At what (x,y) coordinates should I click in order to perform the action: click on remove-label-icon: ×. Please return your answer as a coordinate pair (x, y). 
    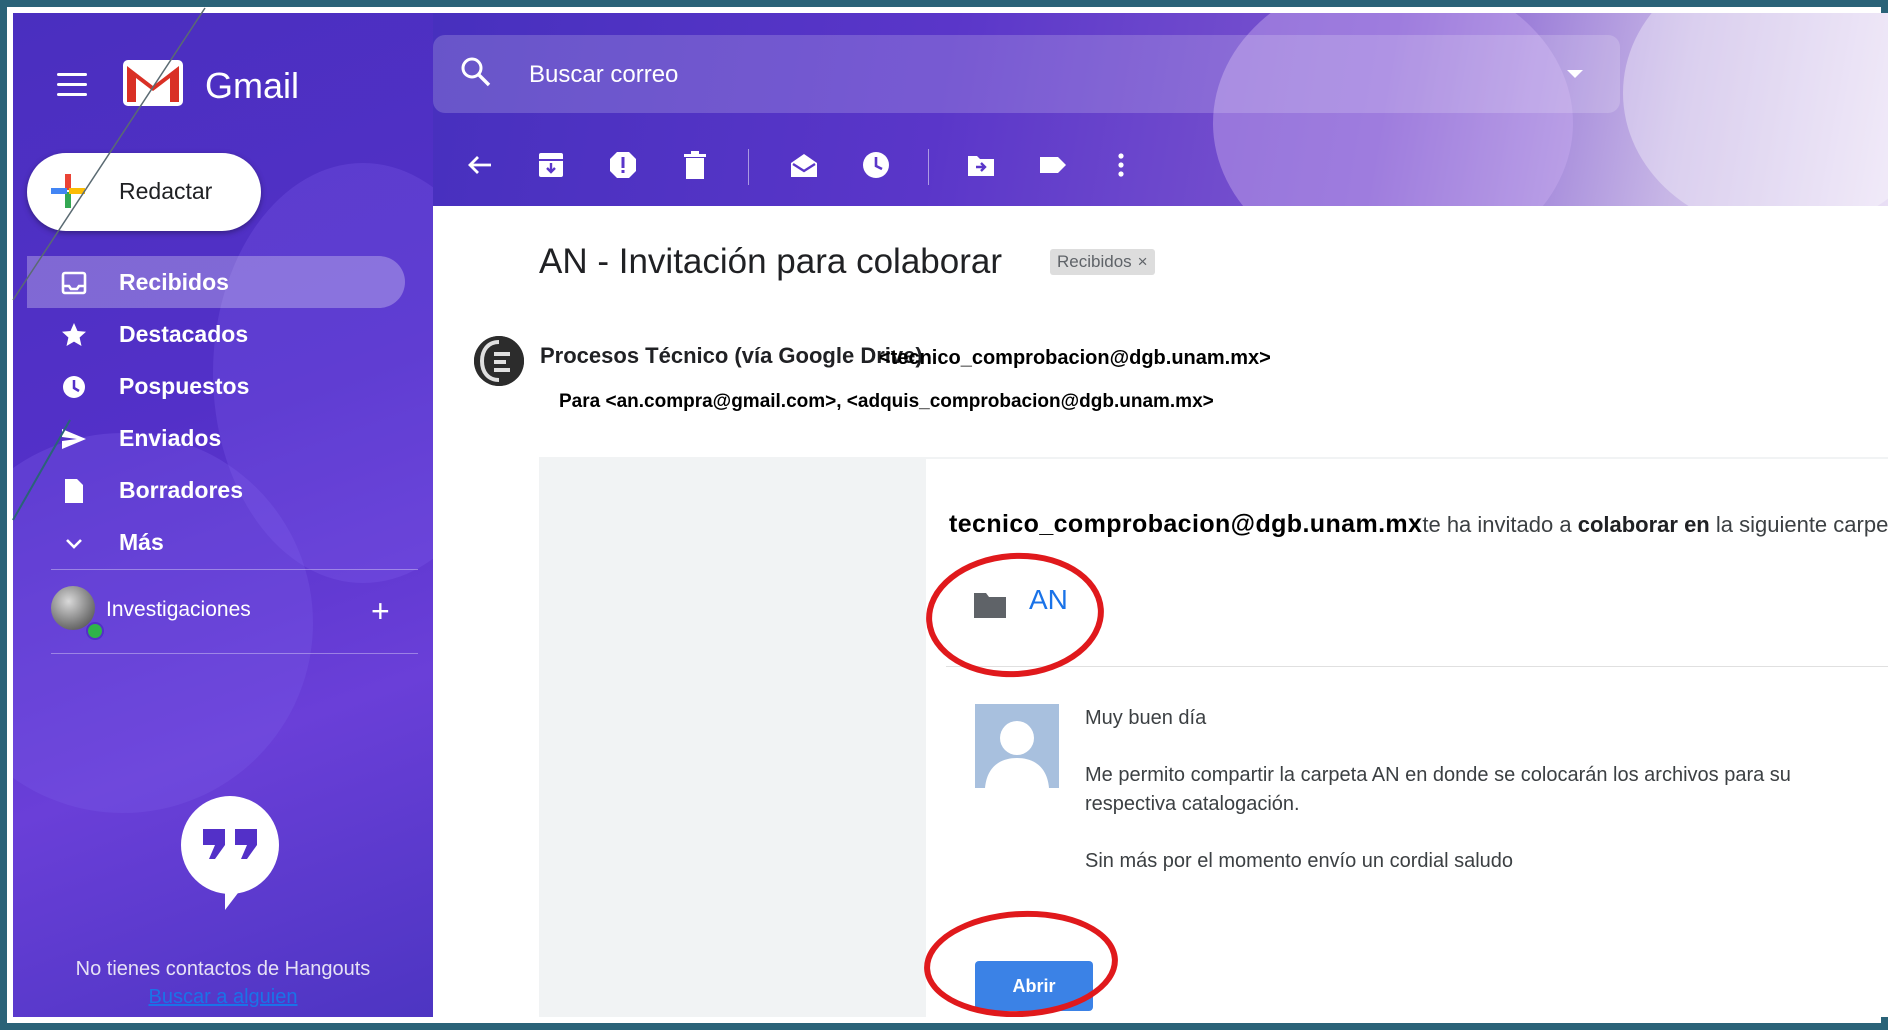
    Looking at the image, I should click on (1143, 261).